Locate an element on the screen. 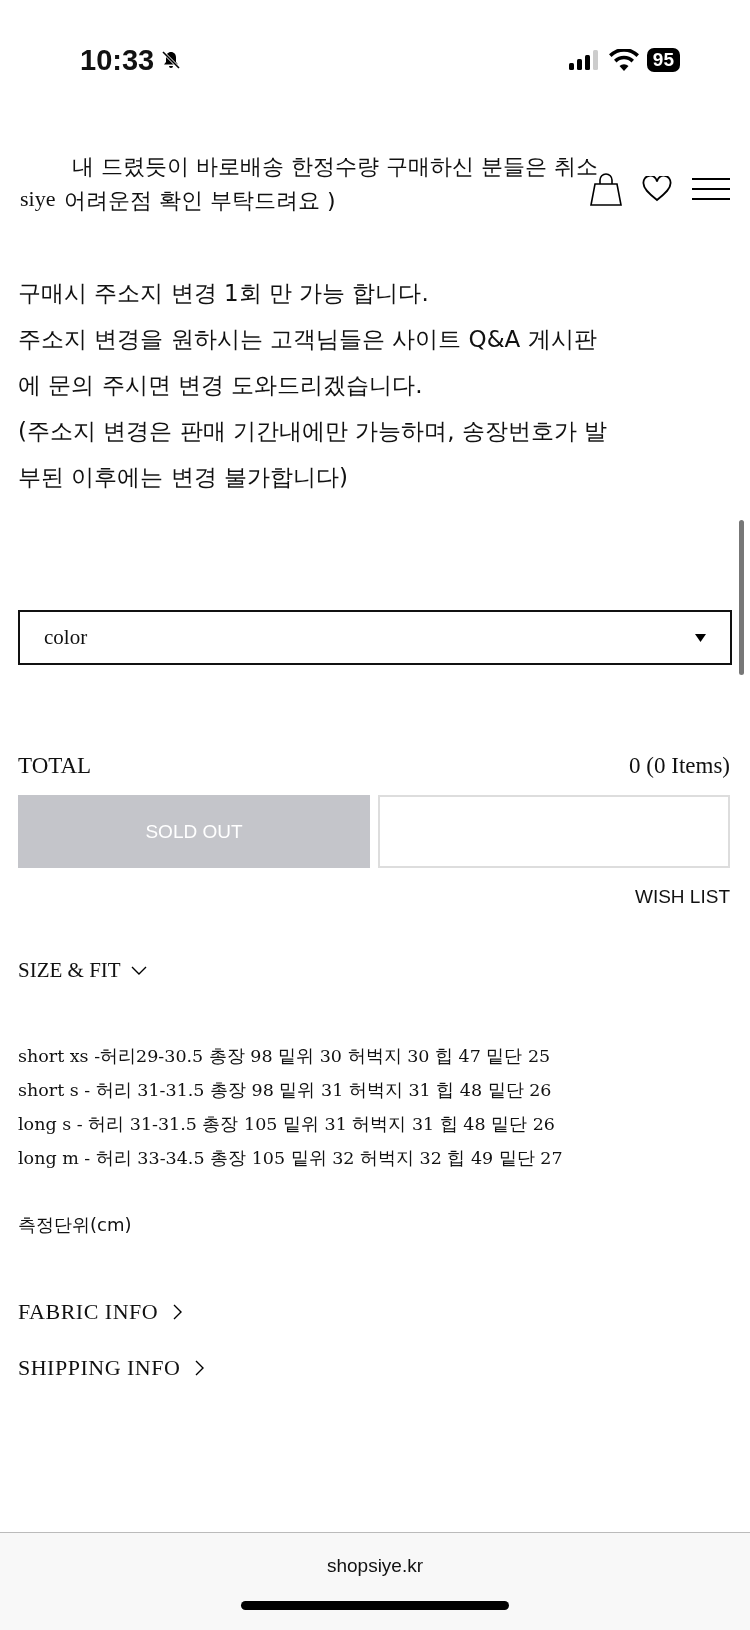  url-text: shopsiye.kr is located at coordinates (375, 1566).